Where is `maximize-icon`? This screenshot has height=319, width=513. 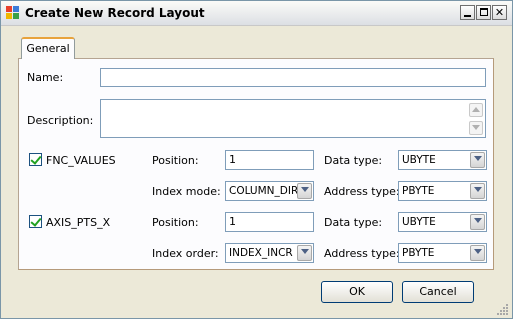 maximize-icon is located at coordinates (484, 12).